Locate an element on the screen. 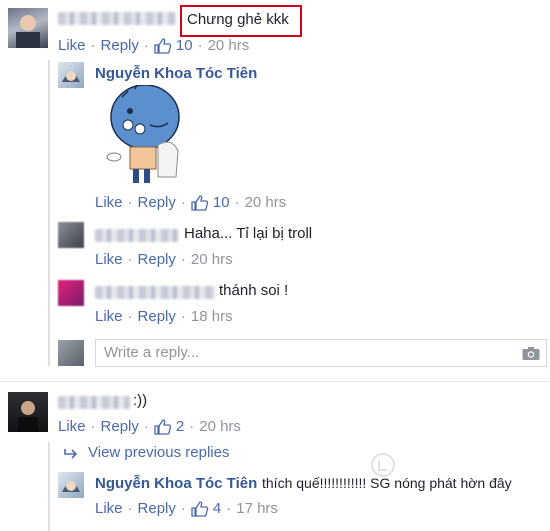 The height and width of the screenshot is (531, 550). reply-actions: Like · Reply · 18 hrs is located at coordinates (164, 316).